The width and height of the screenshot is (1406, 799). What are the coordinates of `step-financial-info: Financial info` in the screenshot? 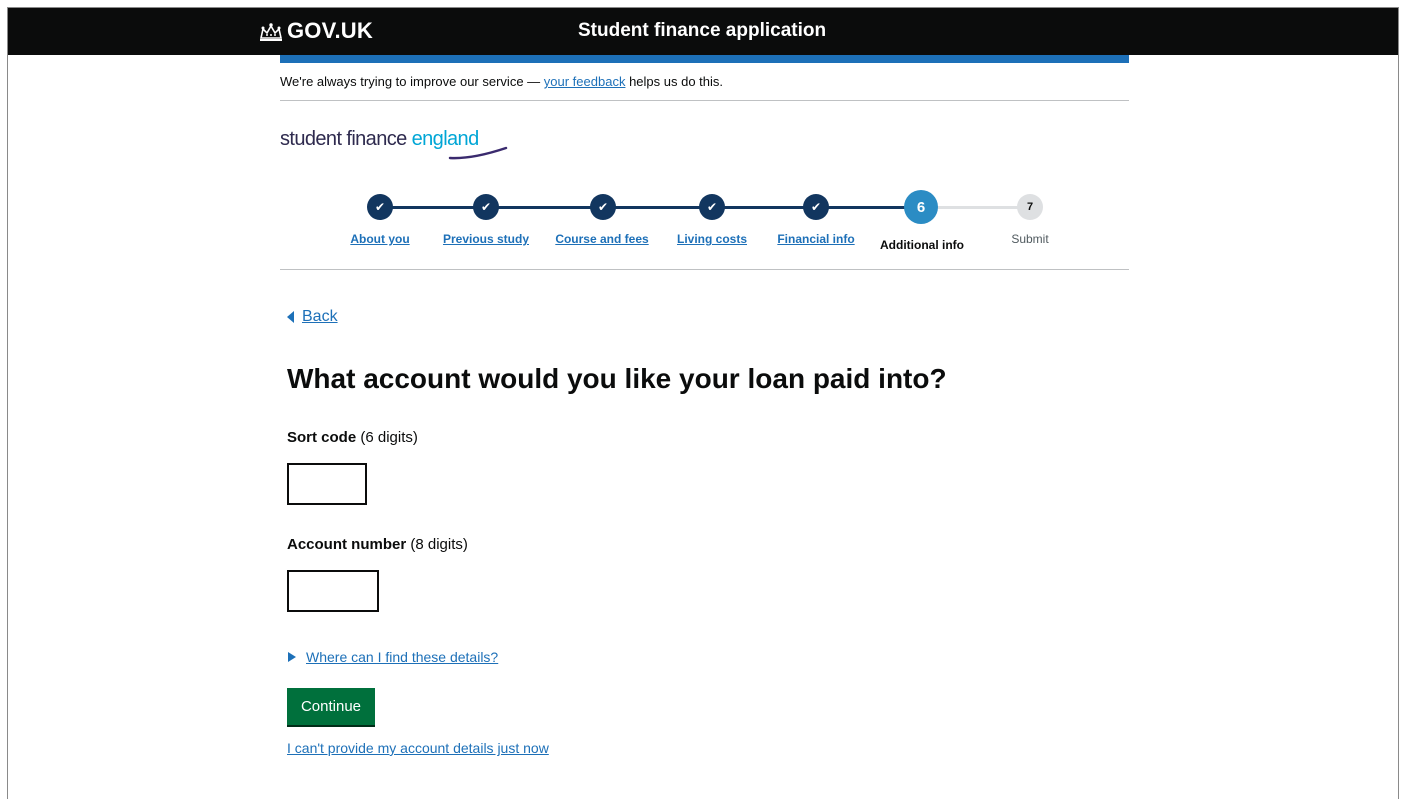 It's located at (815, 239).